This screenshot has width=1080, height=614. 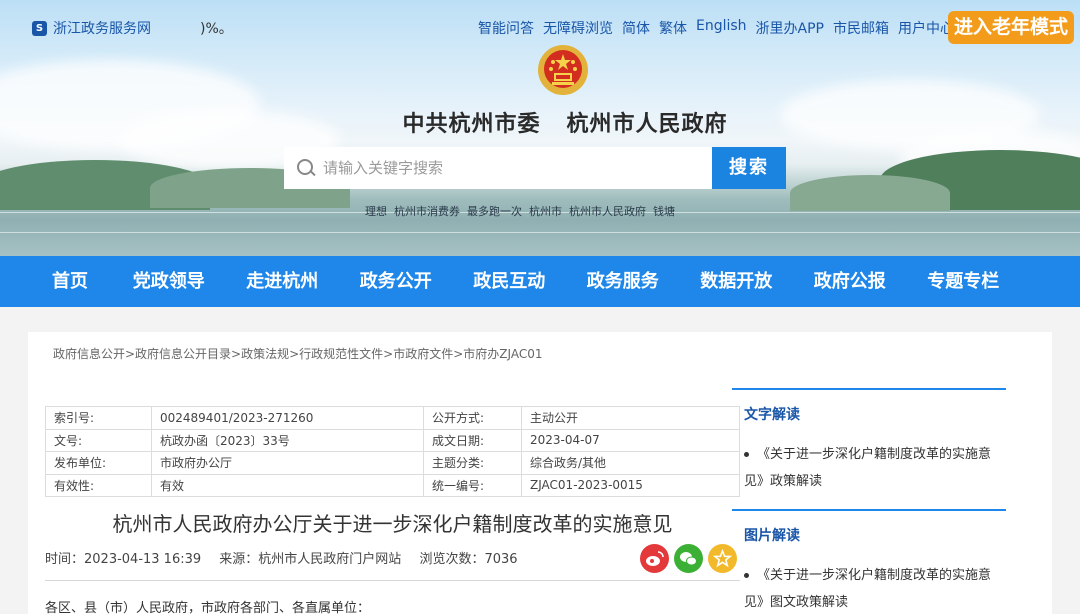 I want to click on nav-interaction: 政民互动, so click(x=510, y=281).